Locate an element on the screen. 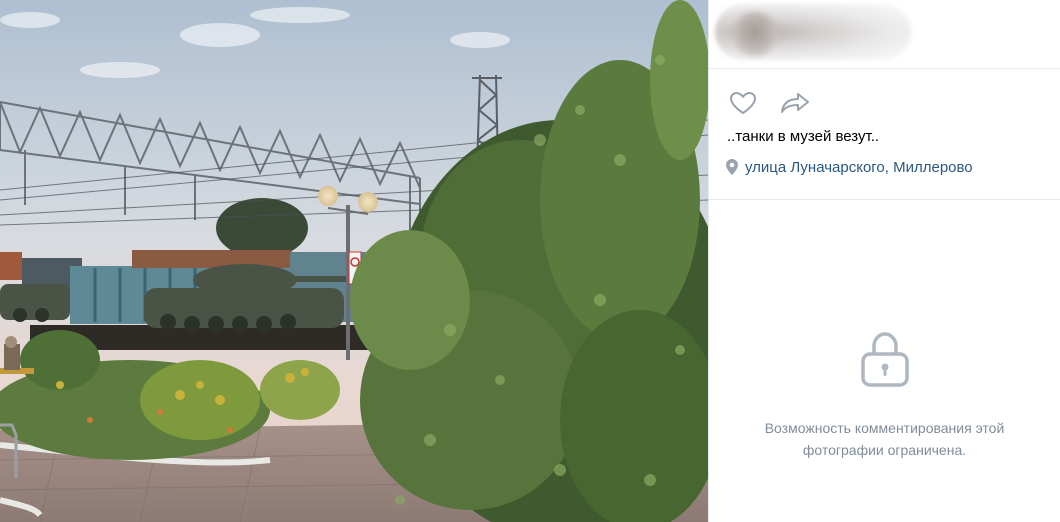  location-text: улица Луначарского, Миллерово is located at coordinates (859, 167).